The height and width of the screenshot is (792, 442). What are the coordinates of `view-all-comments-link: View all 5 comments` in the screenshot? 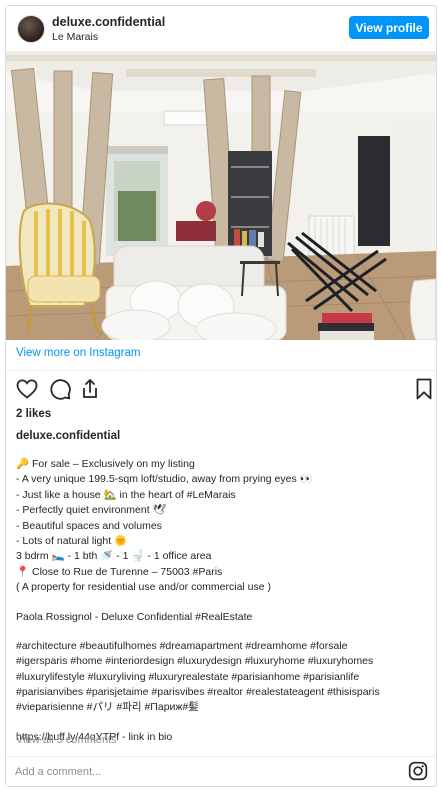 It's located at (66, 740).